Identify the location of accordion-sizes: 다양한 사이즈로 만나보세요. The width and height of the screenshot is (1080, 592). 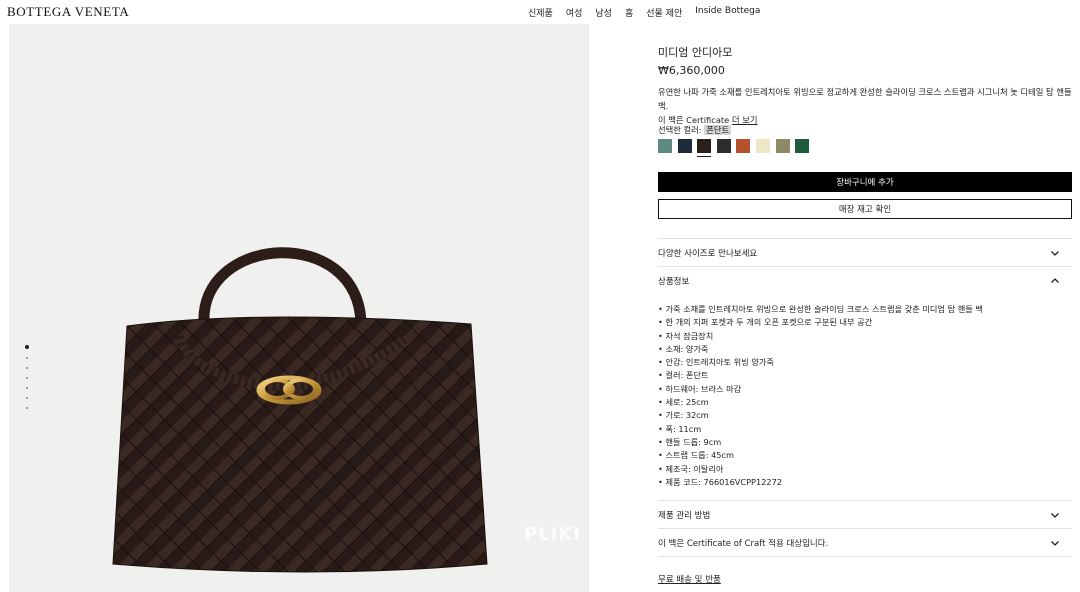
(865, 253).